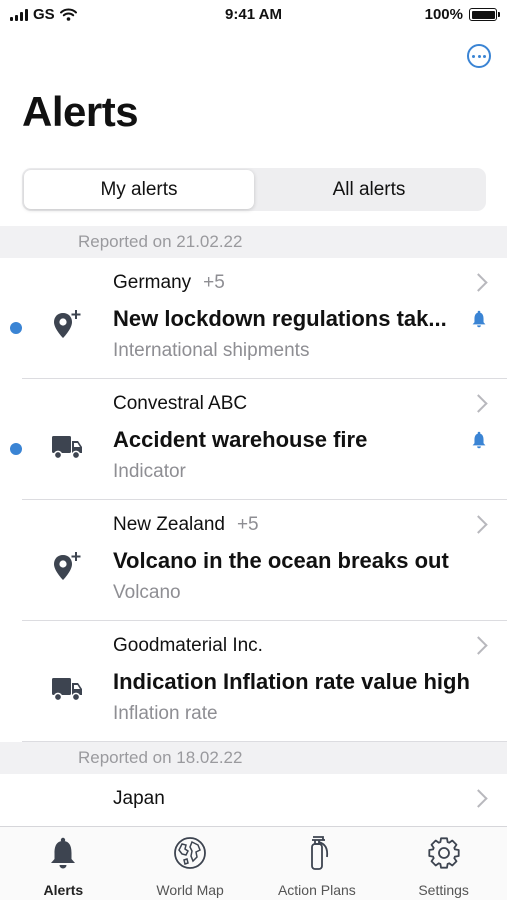 The image size is (507, 900). I want to click on alert-location: Convestral ABC, so click(294, 404).